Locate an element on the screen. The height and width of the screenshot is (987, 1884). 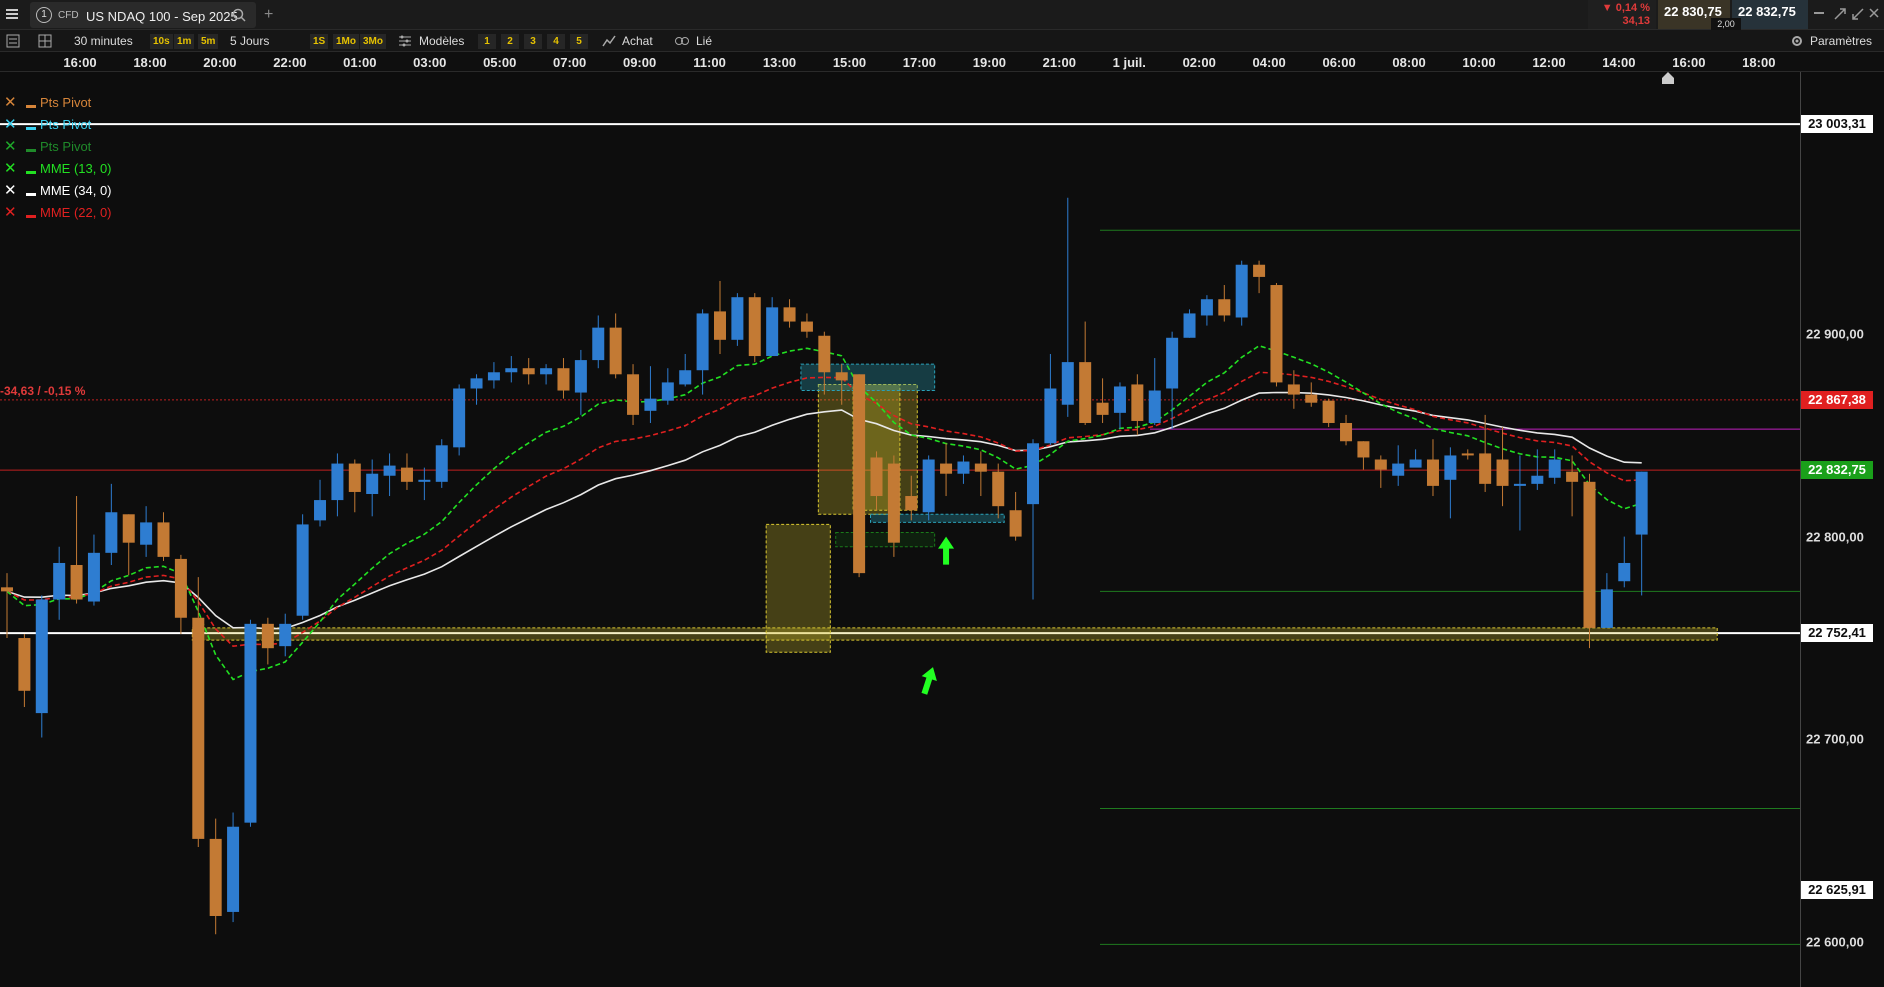
interval-10s-button: 10s is located at coordinates (161, 41).